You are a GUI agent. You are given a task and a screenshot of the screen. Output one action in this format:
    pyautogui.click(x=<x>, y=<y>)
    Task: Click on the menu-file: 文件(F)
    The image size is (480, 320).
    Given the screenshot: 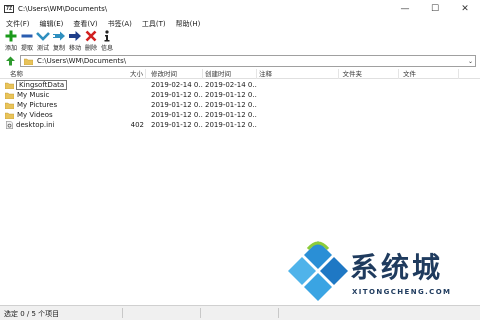 What is the action you would take?
    pyautogui.click(x=18, y=24)
    